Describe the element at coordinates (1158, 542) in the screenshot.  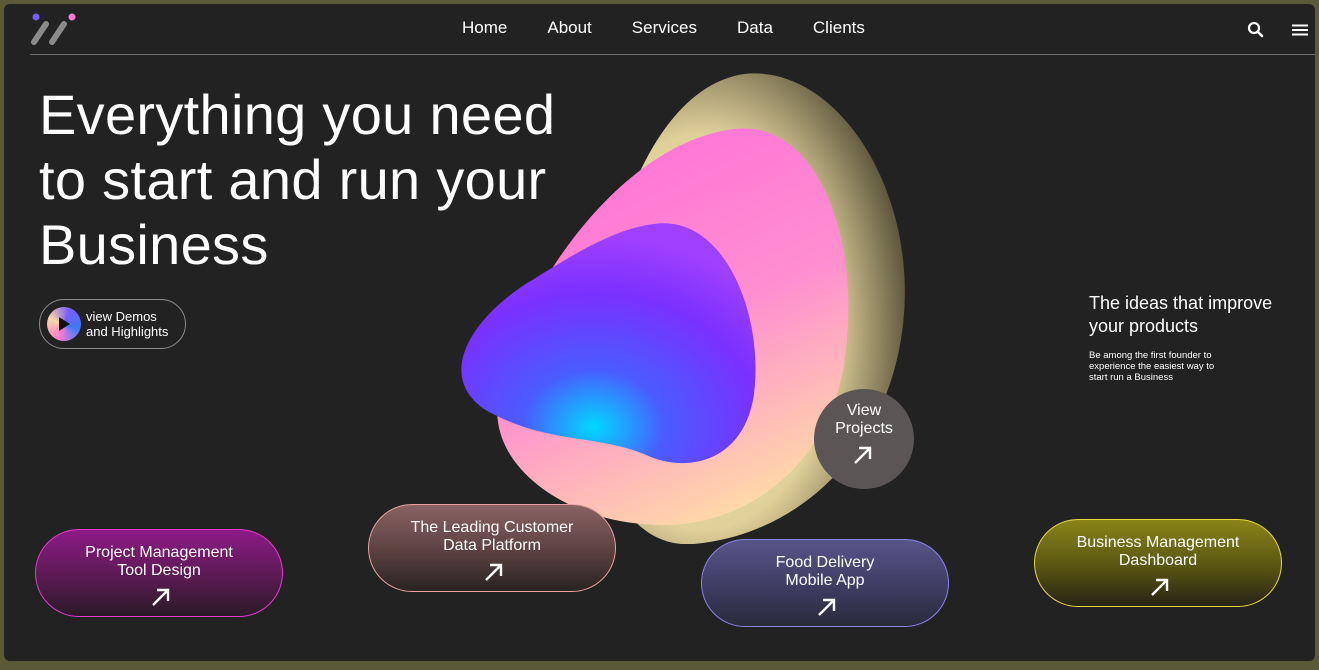
I see `project-card-line: Business Management` at that location.